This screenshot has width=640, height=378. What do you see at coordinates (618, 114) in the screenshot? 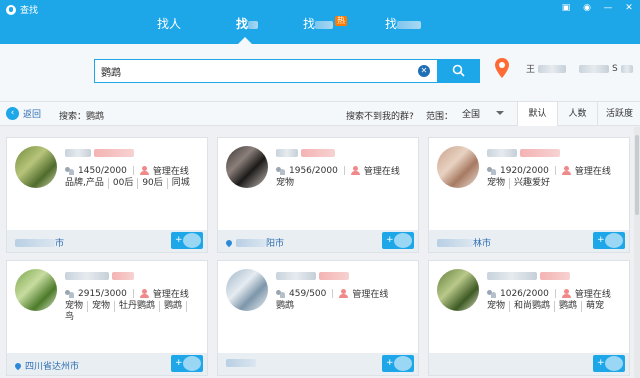
I see `sort-tab-activity: 活跃度` at bounding box center [618, 114].